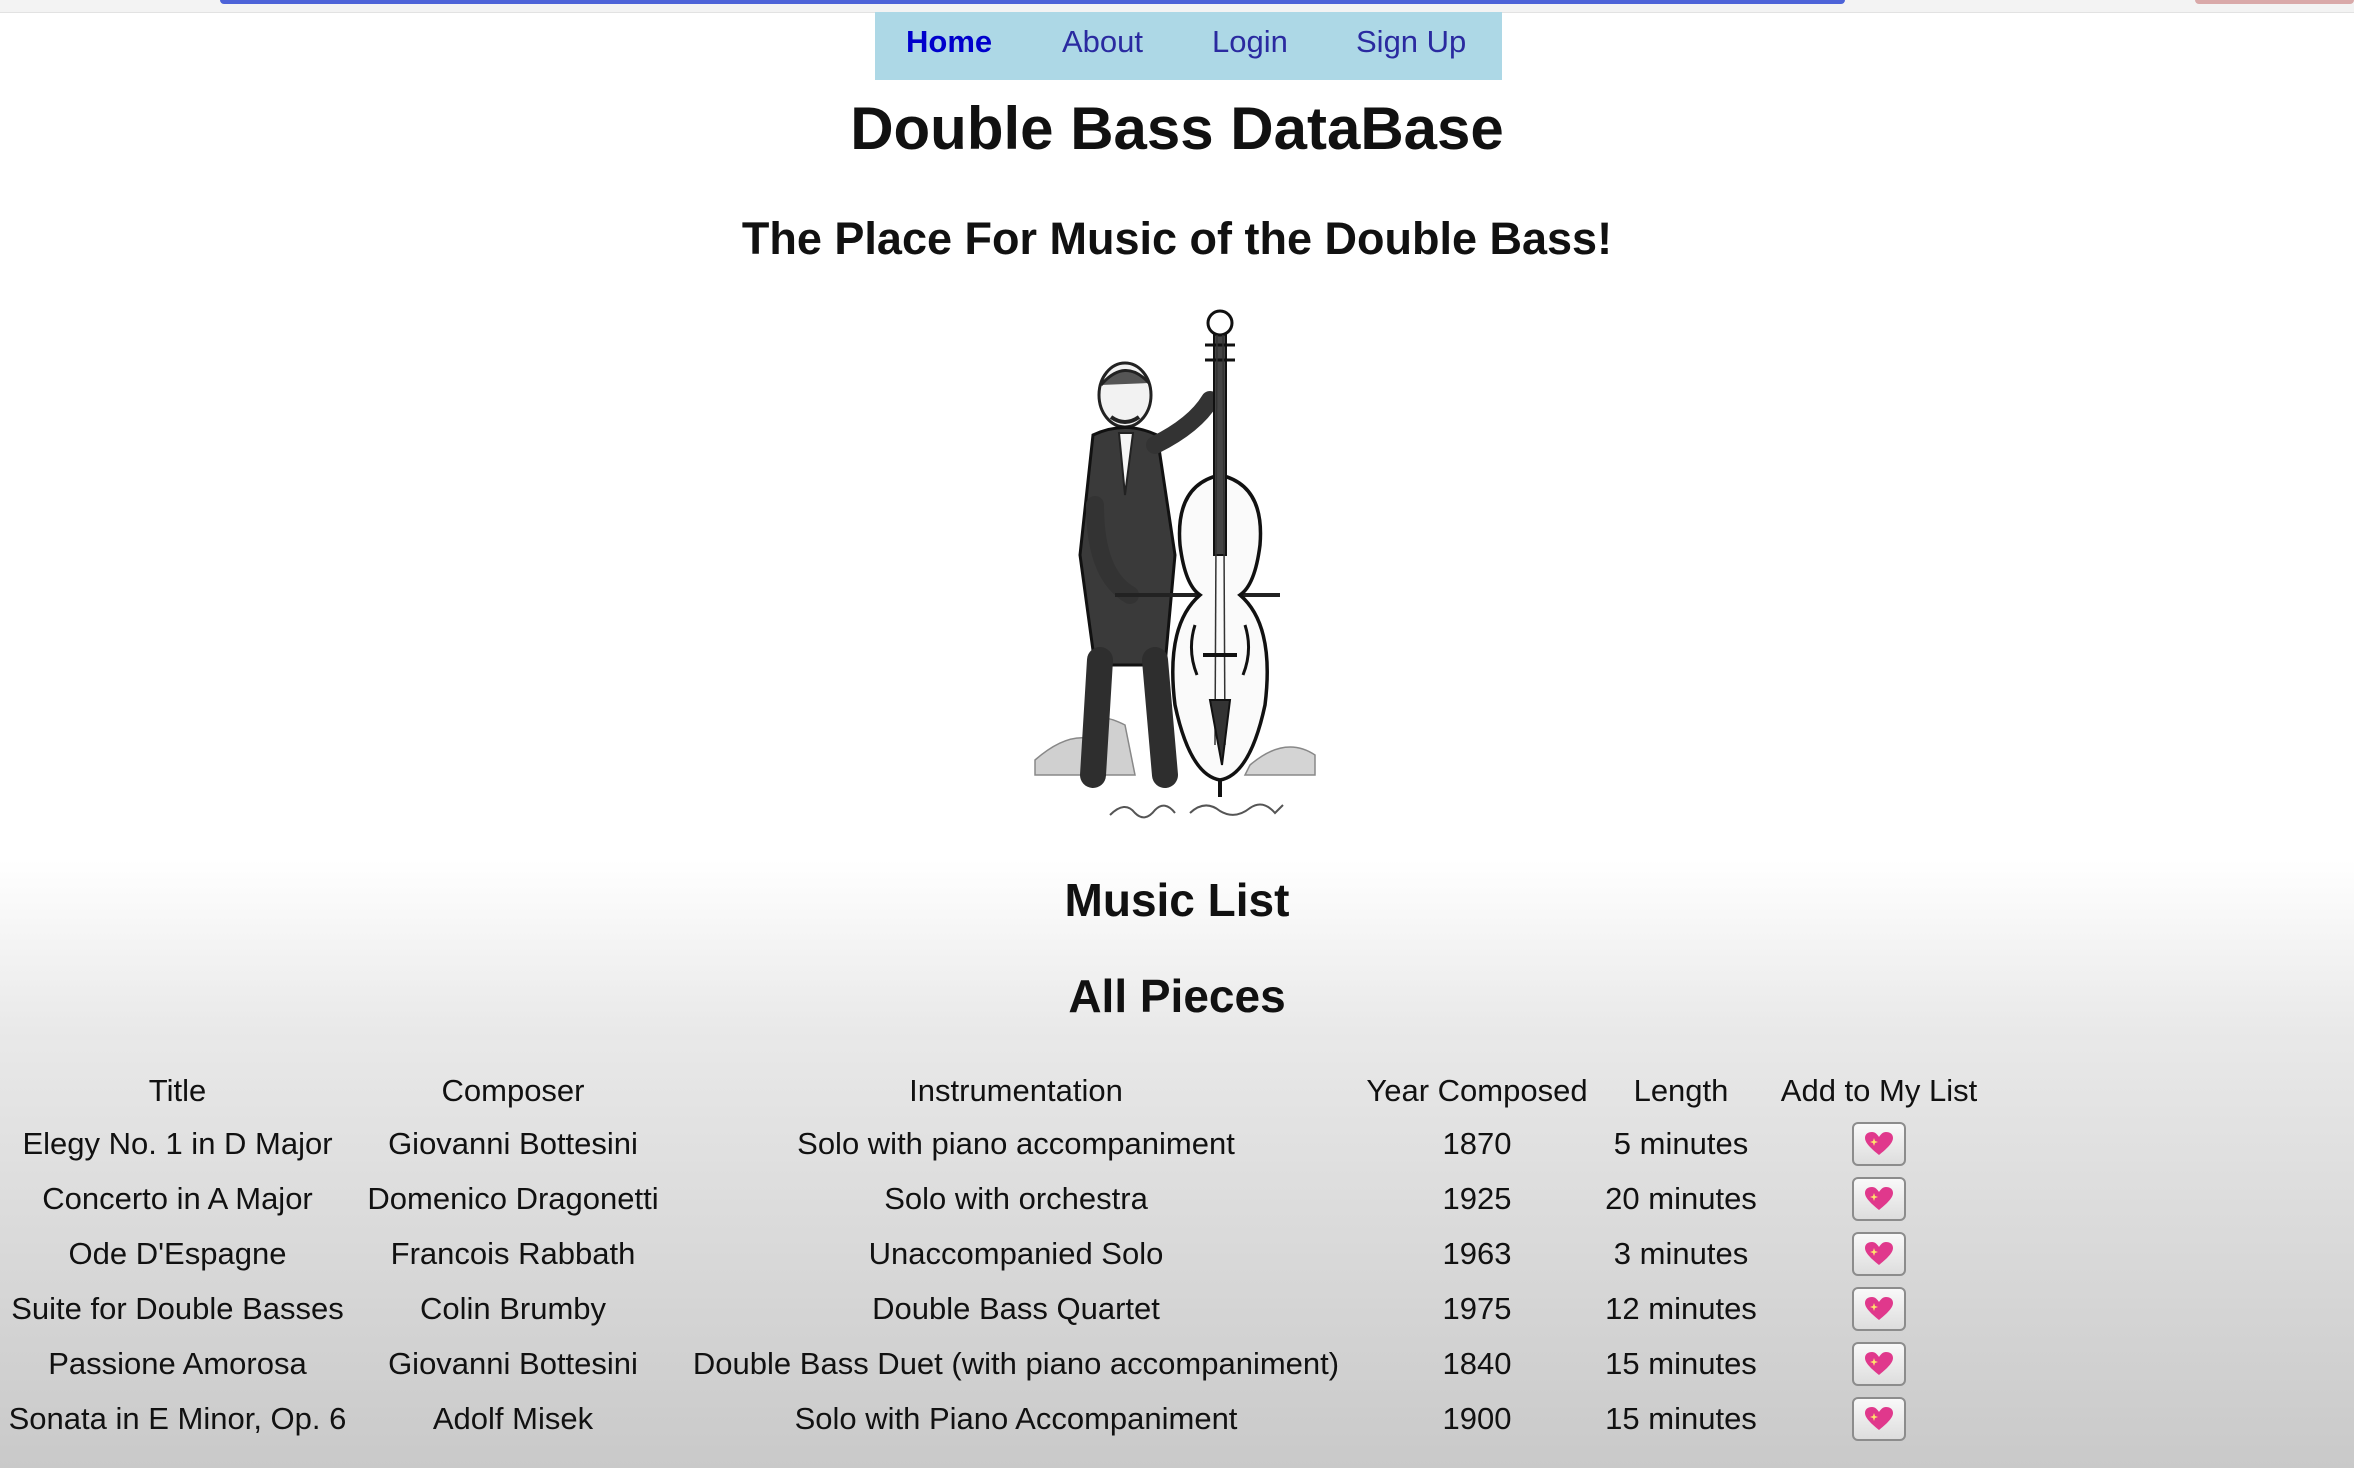  Describe the element at coordinates (1477, 1143) in the screenshot. I see `cell-year: 1870` at that location.